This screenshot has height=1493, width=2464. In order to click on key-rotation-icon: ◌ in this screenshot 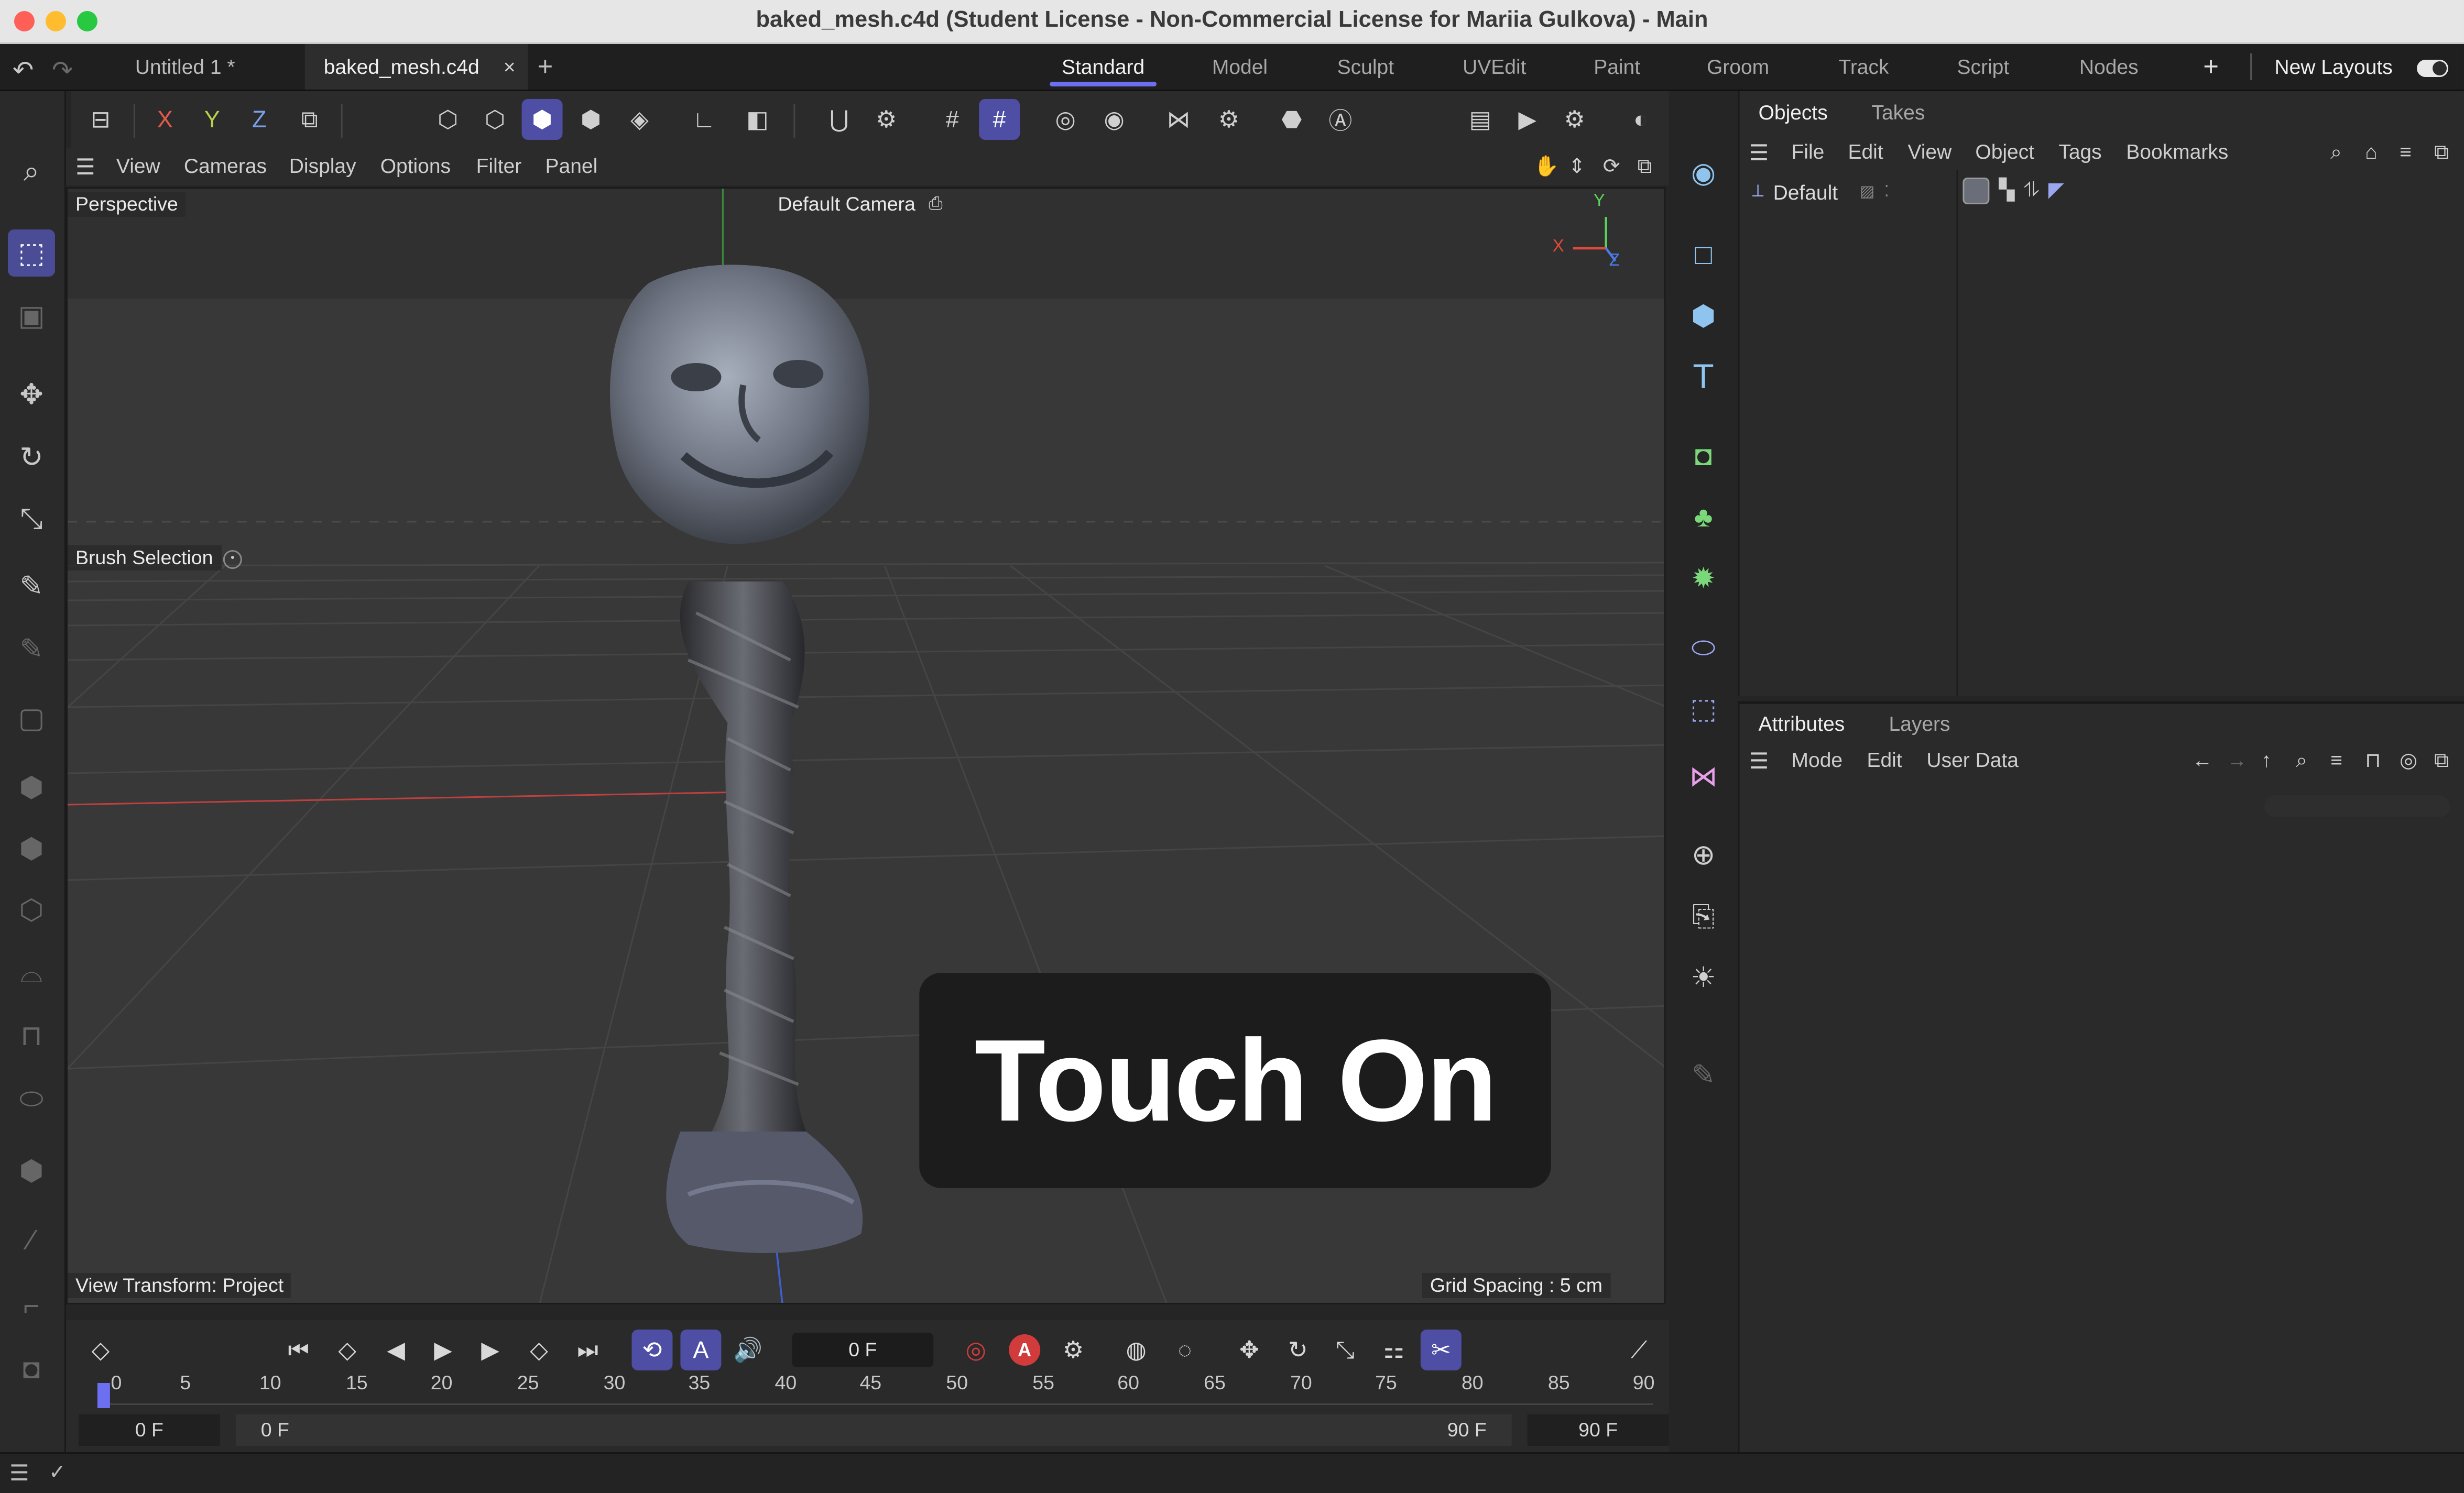, I will do `click(1184, 1350)`.